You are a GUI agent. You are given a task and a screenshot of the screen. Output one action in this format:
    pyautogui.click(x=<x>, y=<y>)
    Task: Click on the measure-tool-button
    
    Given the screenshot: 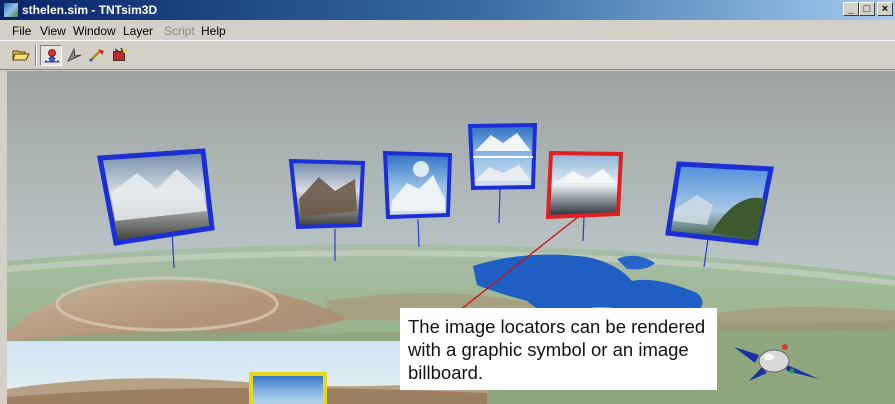 What is the action you would take?
    pyautogui.click(x=97, y=55)
    